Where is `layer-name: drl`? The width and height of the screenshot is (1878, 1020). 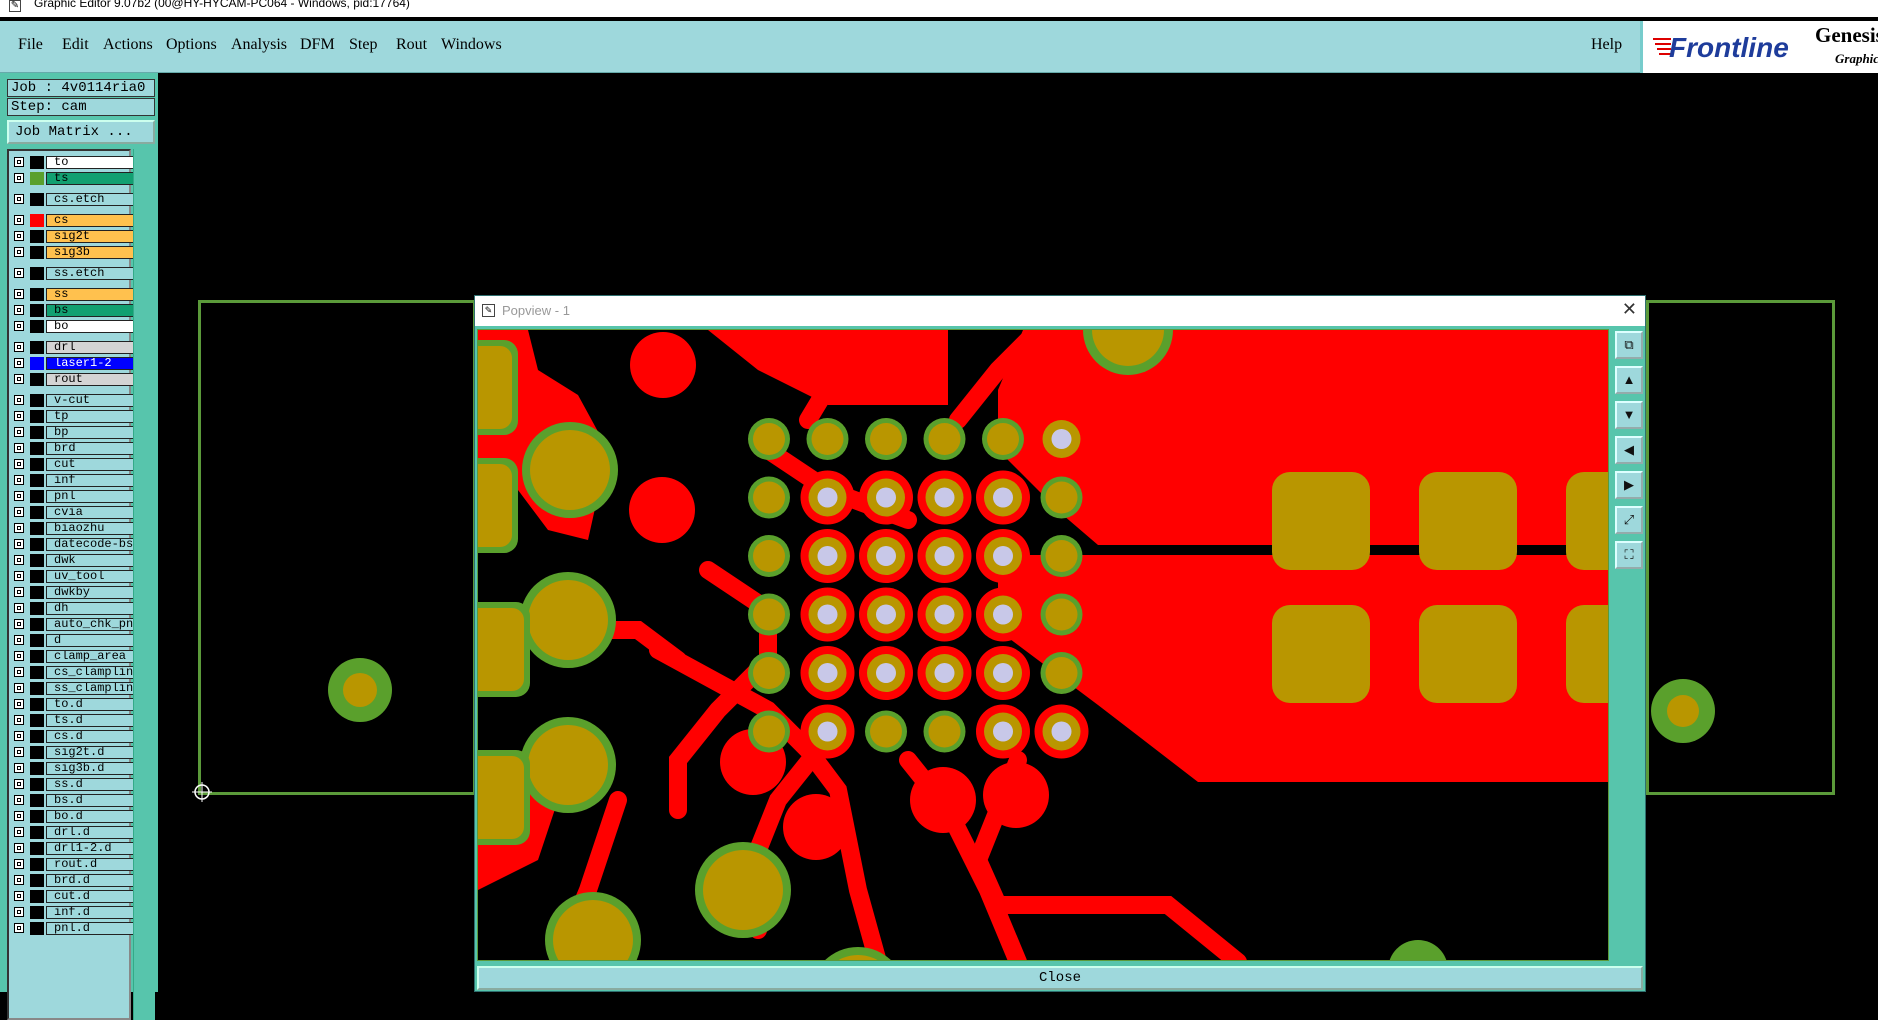
layer-name: drl is located at coordinates (90, 347).